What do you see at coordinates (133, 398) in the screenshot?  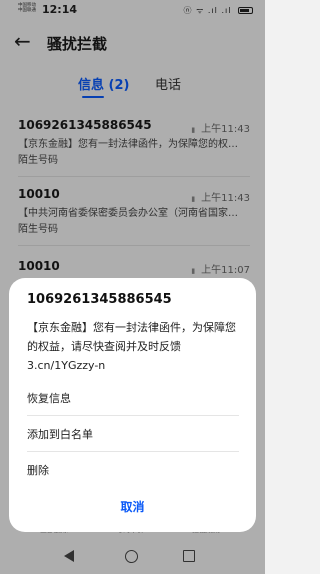 I see `restore-message-option: 恢复信息` at bounding box center [133, 398].